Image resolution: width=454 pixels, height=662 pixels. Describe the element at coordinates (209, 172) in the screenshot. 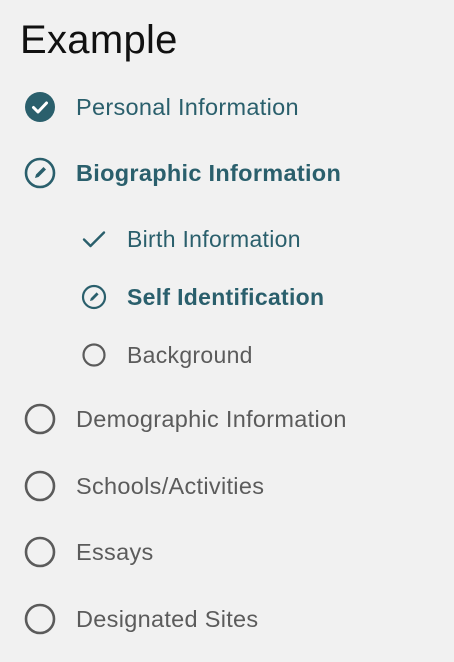

I see `step-label: Biographic Information` at that location.